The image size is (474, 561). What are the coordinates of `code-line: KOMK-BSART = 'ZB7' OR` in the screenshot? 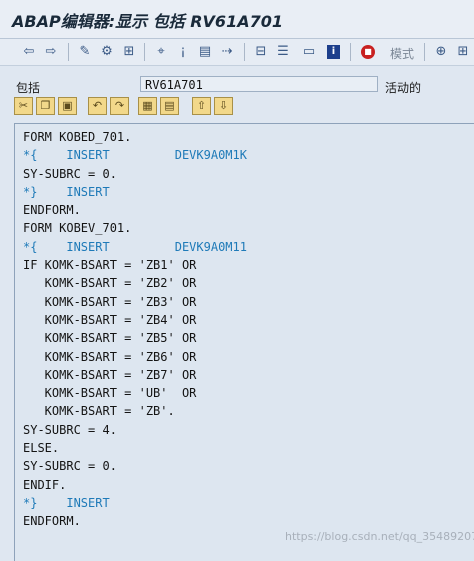 It's located at (110, 374).